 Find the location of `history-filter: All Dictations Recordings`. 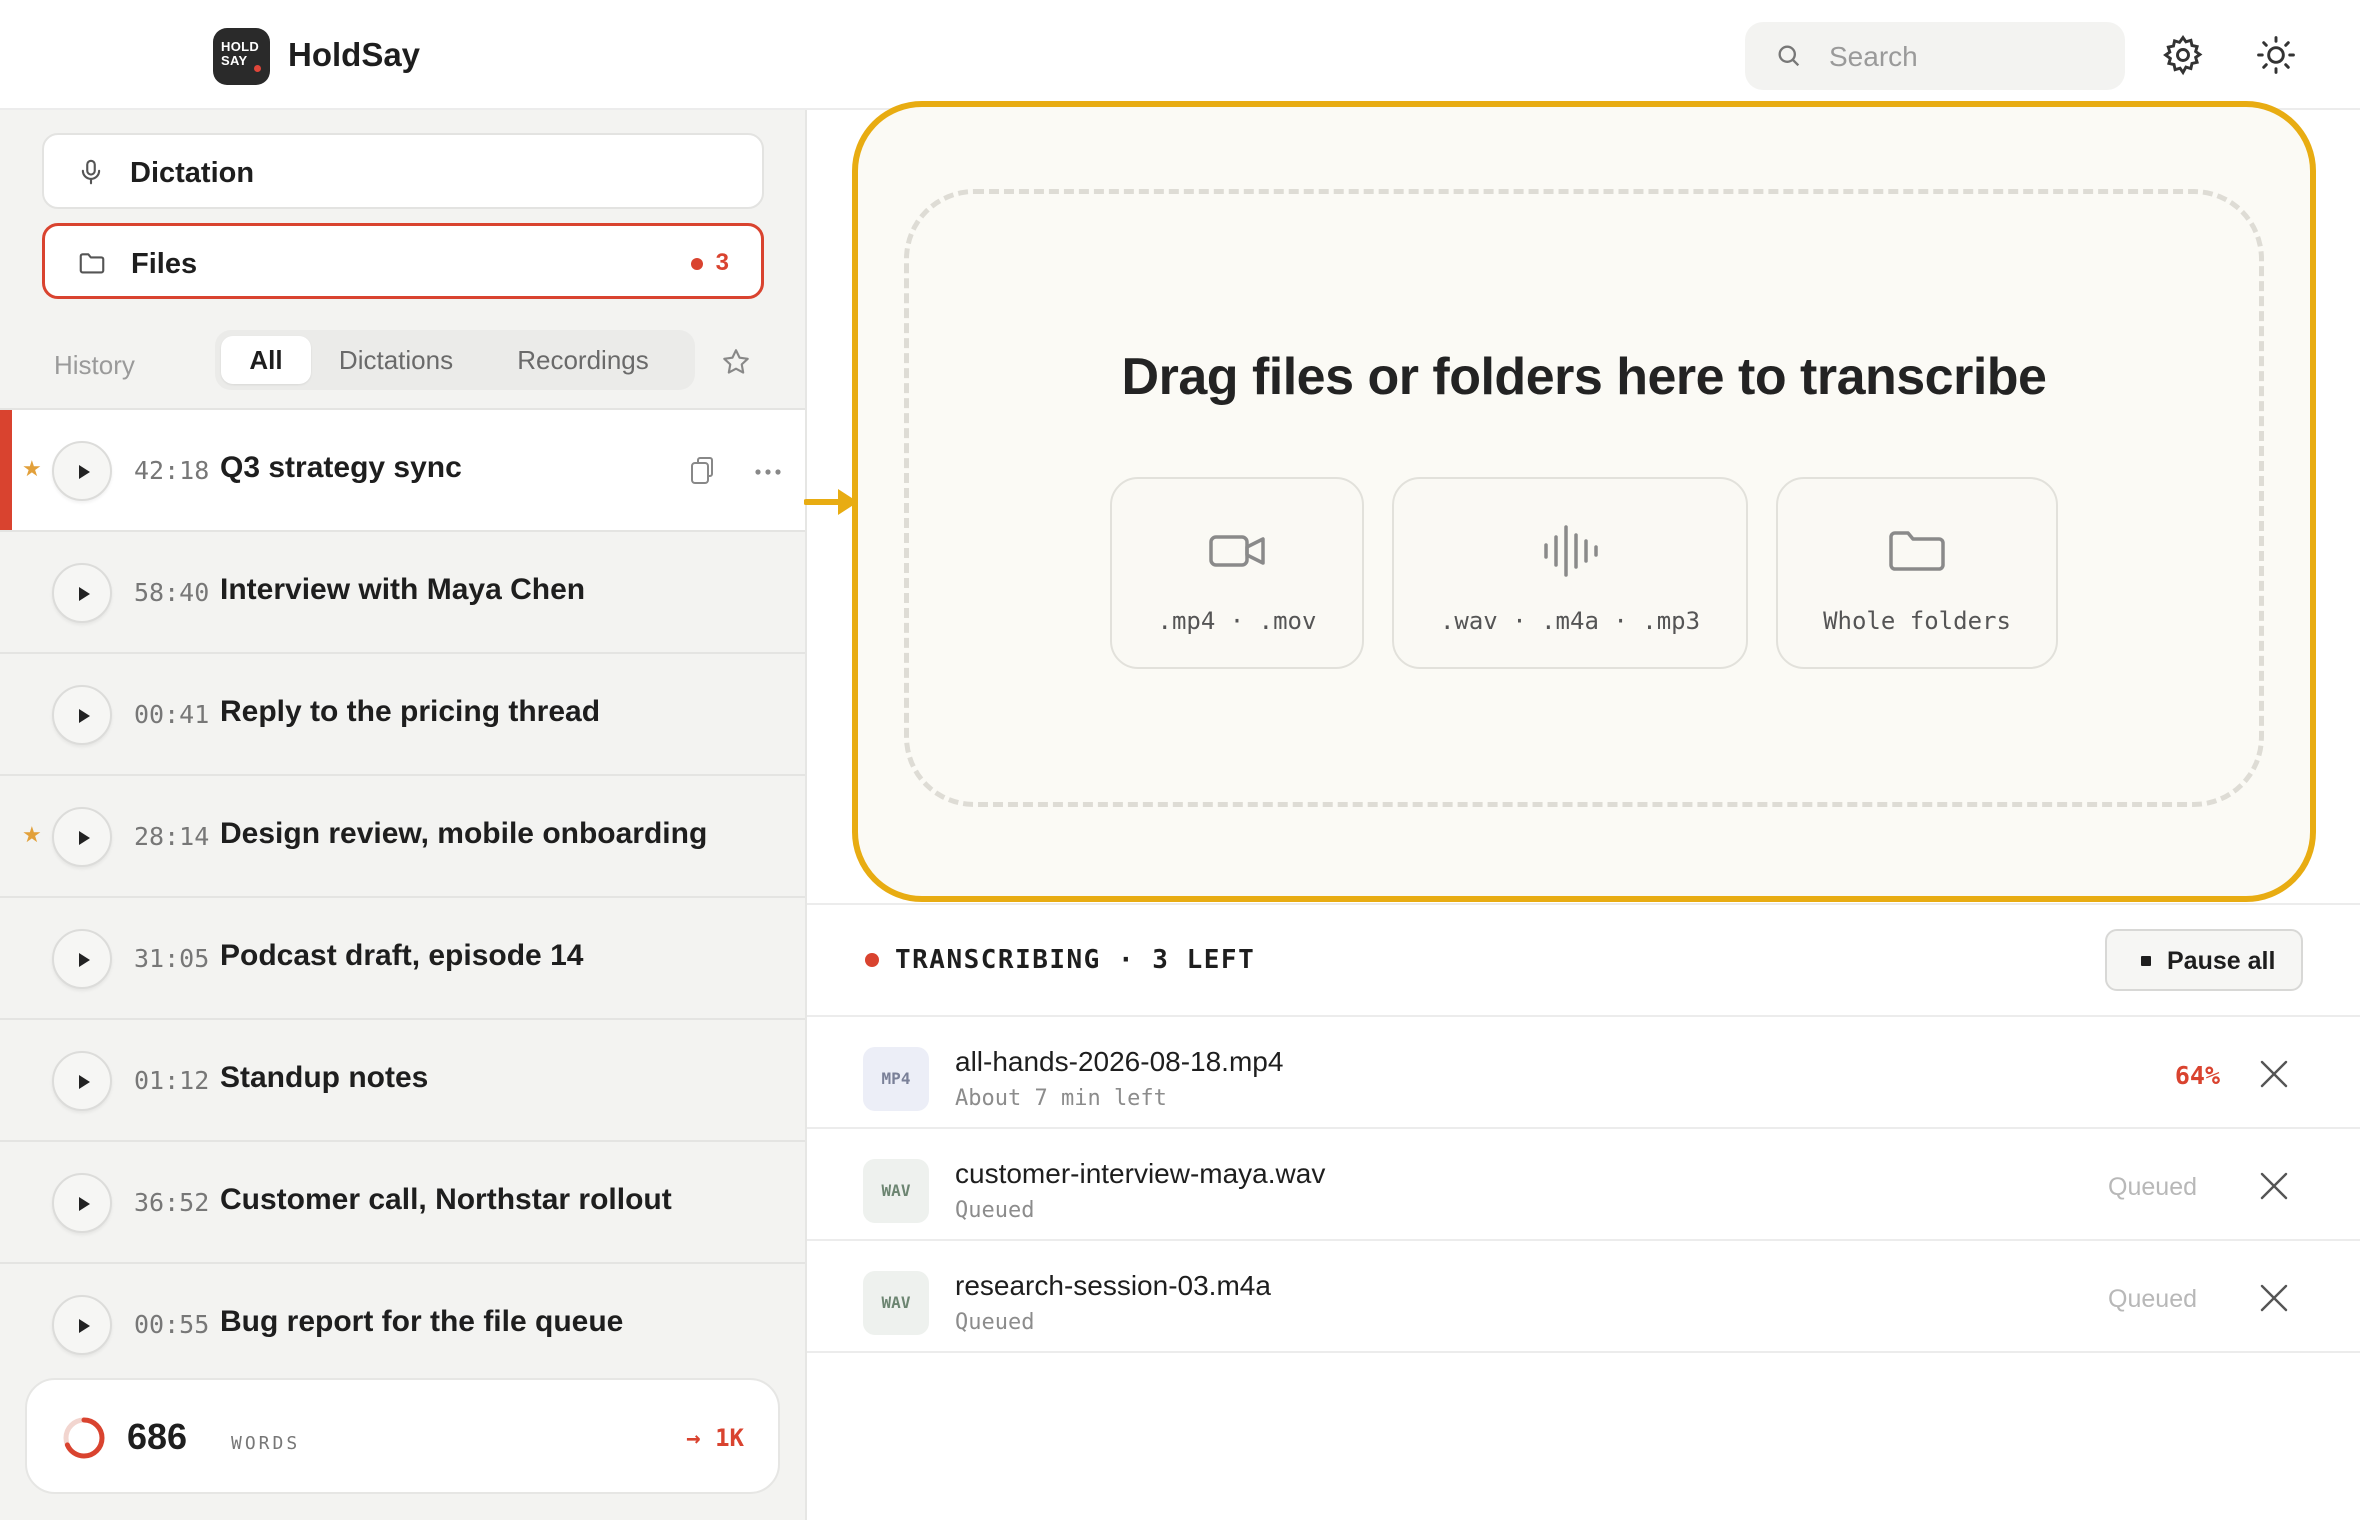

history-filter: All Dictations Recordings is located at coordinates (455, 360).